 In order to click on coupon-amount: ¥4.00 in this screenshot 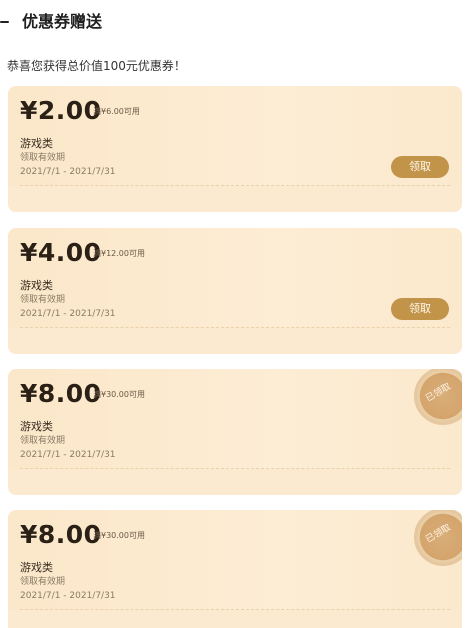, I will do `click(61, 252)`.